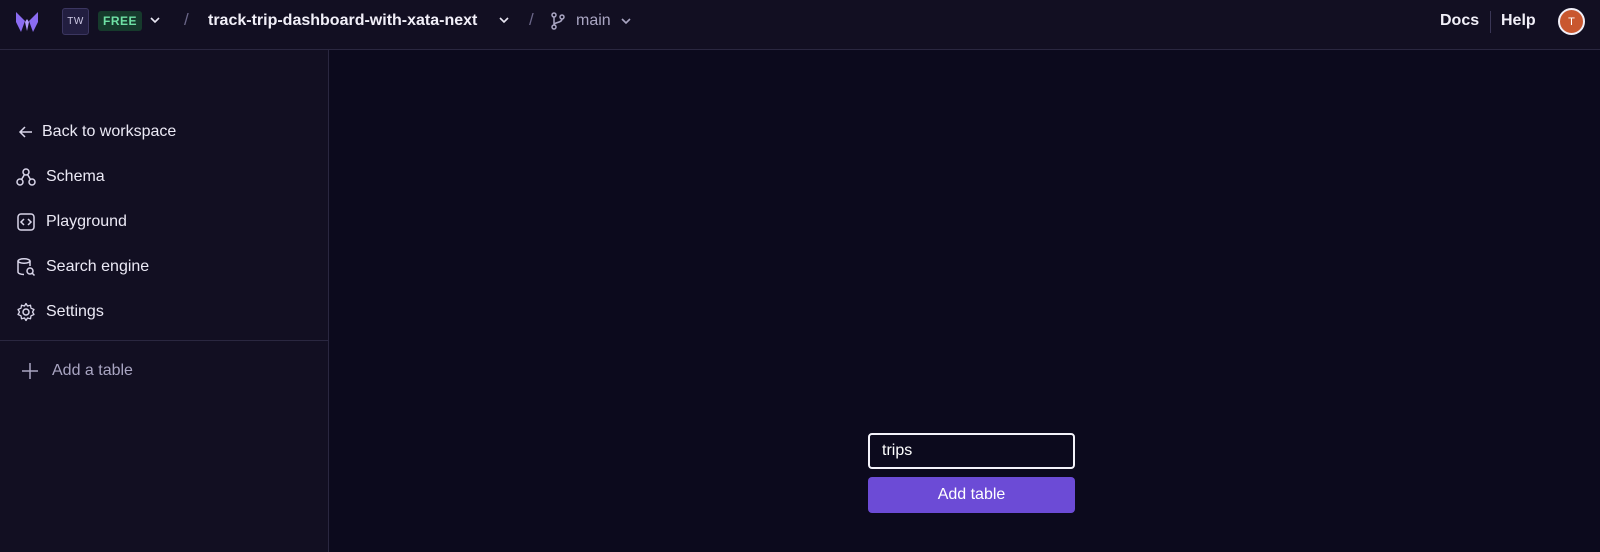 The height and width of the screenshot is (552, 1600). What do you see at coordinates (593, 21) in the screenshot?
I see `branch-selector: main` at bounding box center [593, 21].